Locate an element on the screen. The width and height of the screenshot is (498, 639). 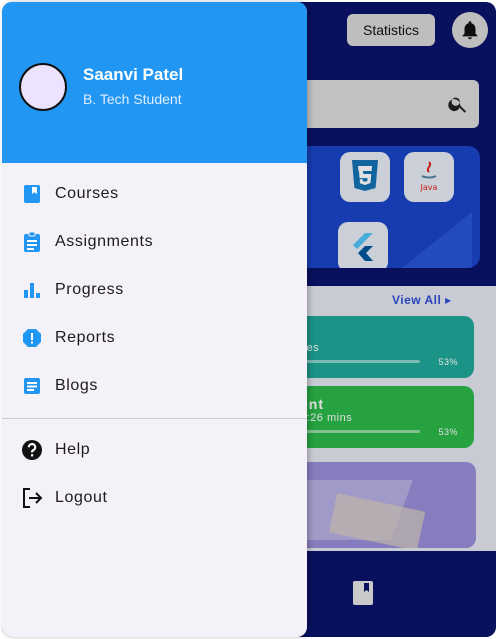
article-icon is located at coordinates (32, 386).